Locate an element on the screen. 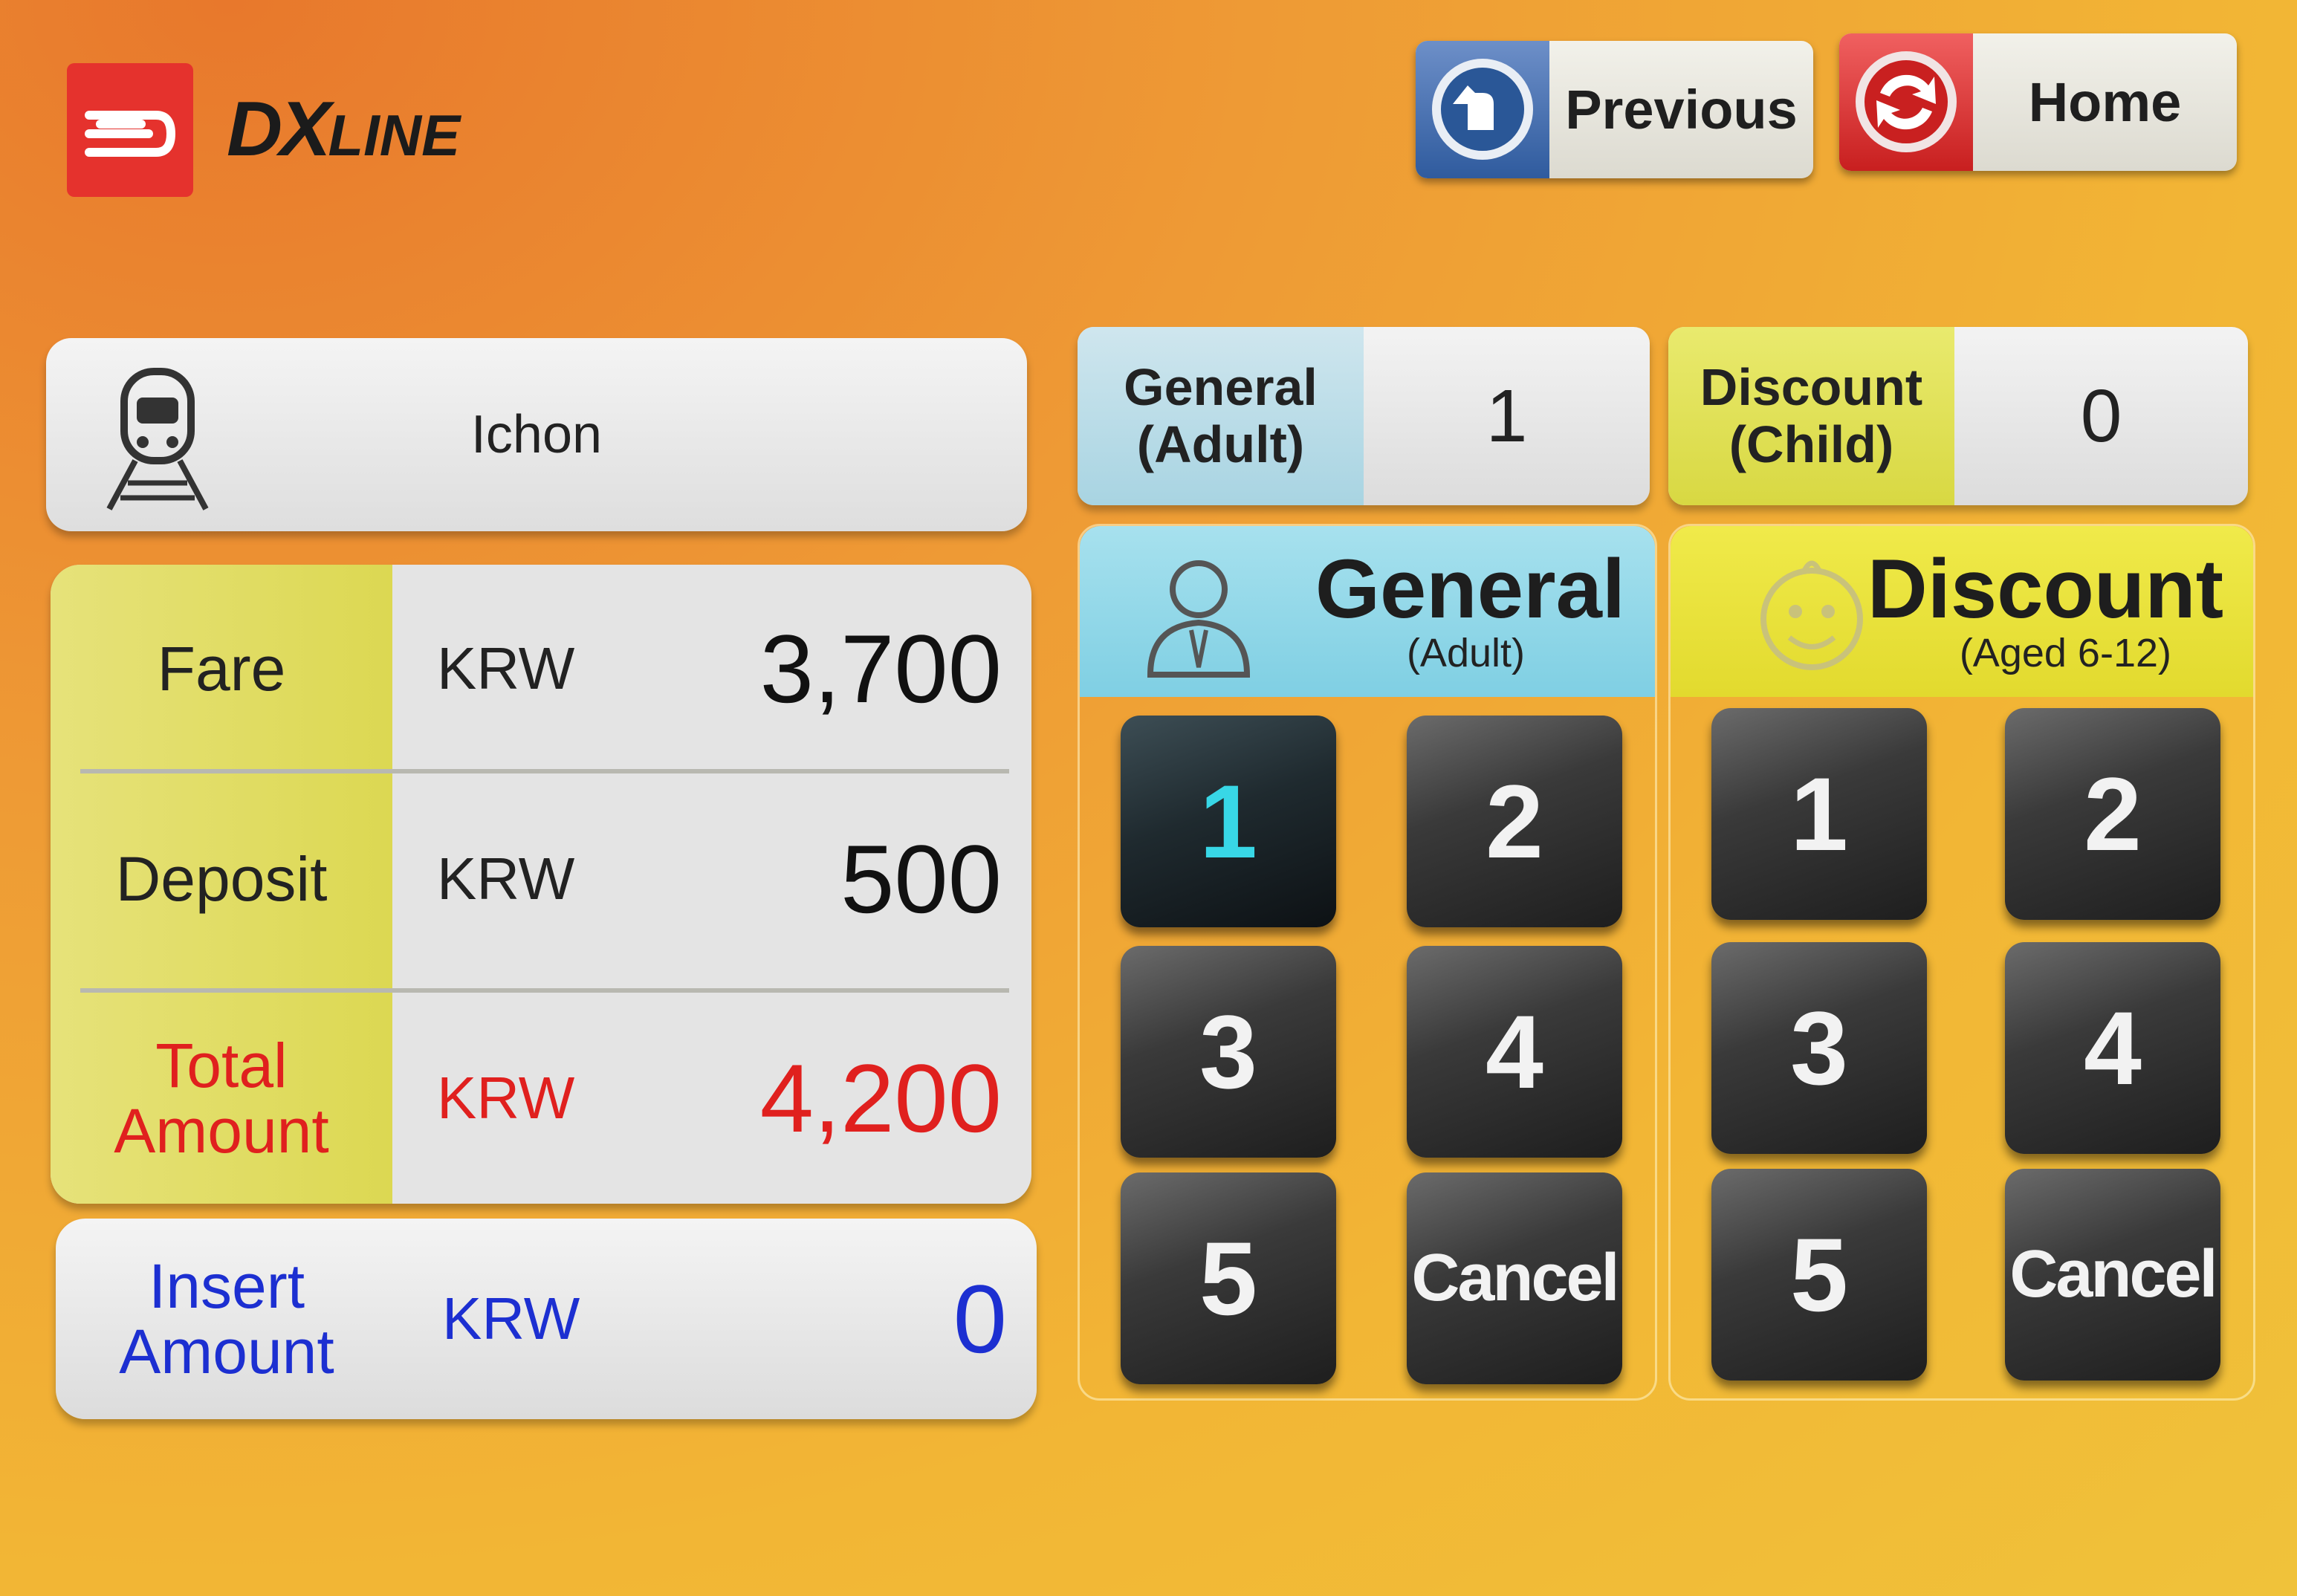 Image resolution: width=2297 pixels, height=1596 pixels. general-count-value: 1 is located at coordinates (1507, 416).